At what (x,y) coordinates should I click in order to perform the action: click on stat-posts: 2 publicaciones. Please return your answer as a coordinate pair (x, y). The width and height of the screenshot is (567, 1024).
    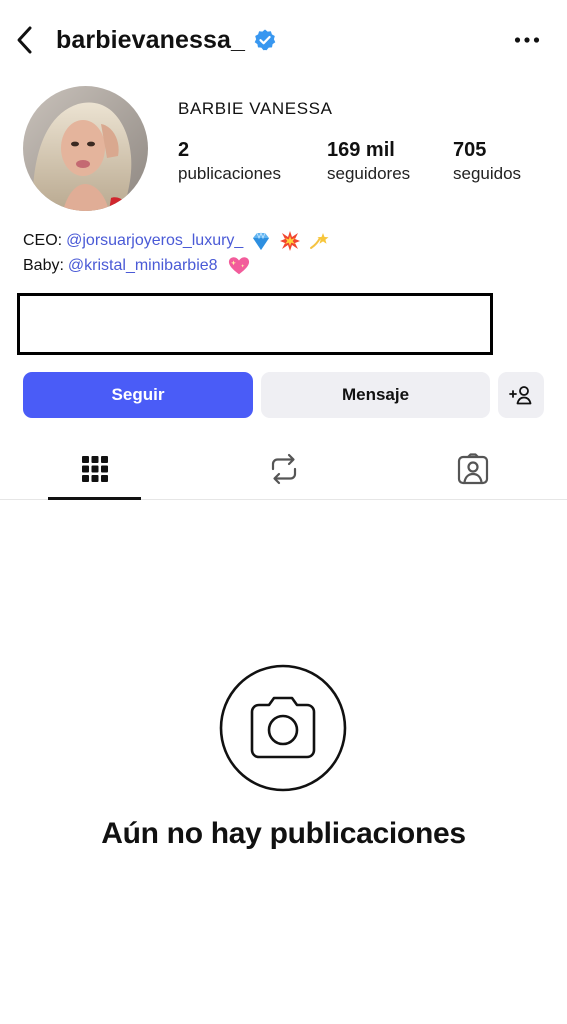
    Looking at the image, I should click on (229, 161).